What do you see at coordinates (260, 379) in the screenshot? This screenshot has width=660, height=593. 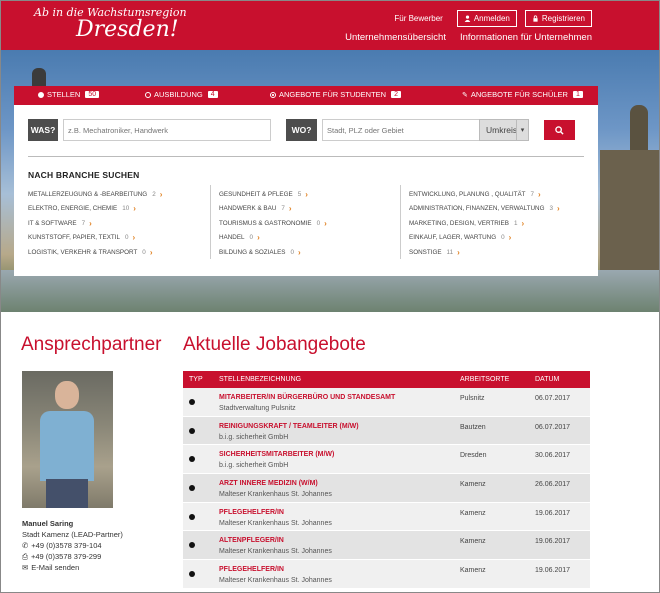 I see `col-stellenbezeichnung: STELLENBEZEICHNUNG` at bounding box center [260, 379].